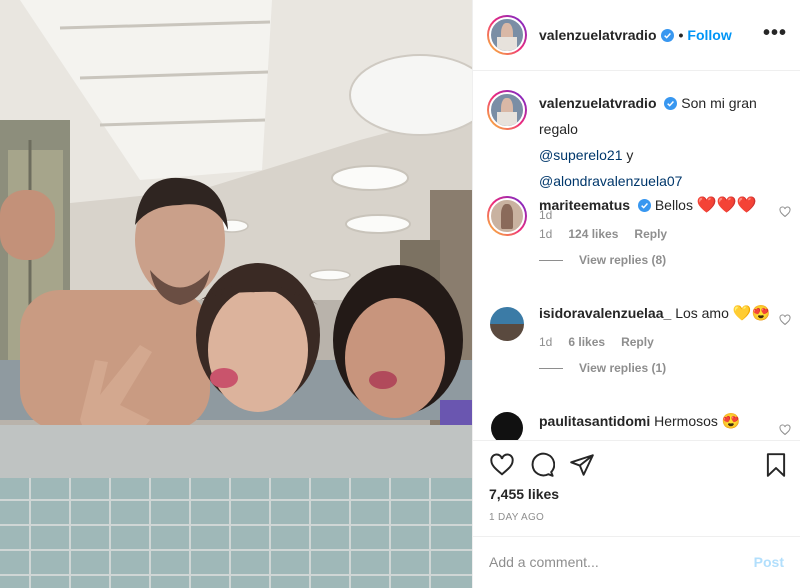  Describe the element at coordinates (614, 562) in the screenshot. I see `add-comment-input` at that location.